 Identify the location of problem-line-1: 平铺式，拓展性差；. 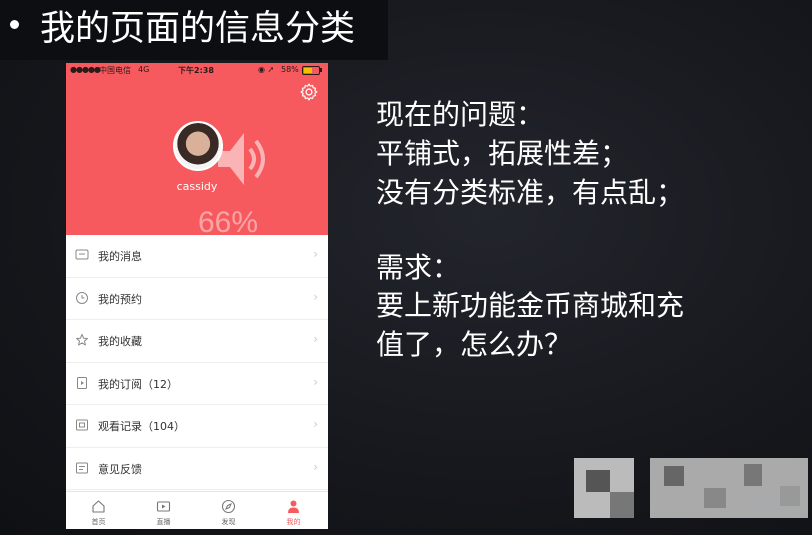
(502, 153).